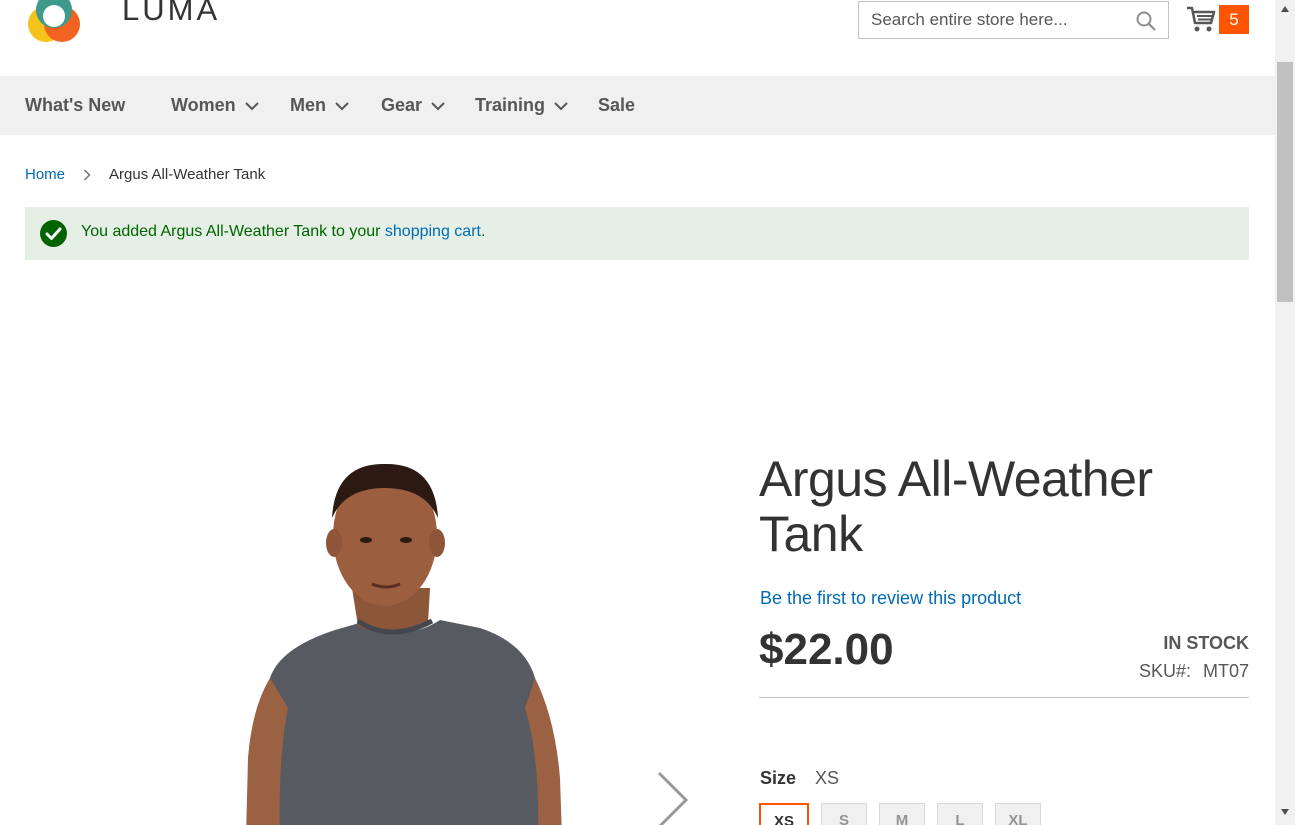 The width and height of the screenshot is (1295, 825). What do you see at coordinates (510, 105) in the screenshot?
I see `nav-item-label: Training` at bounding box center [510, 105].